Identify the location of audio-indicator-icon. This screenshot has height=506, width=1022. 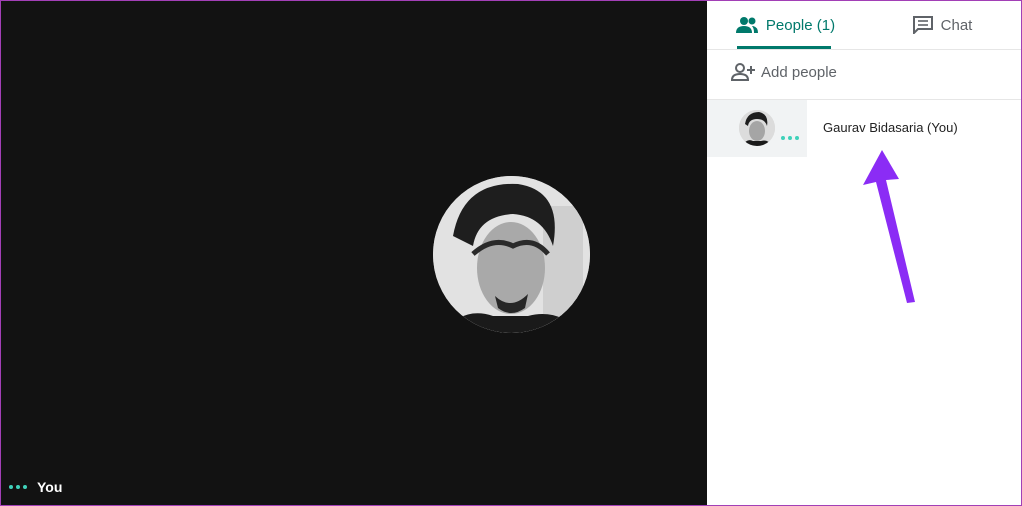
(18, 487).